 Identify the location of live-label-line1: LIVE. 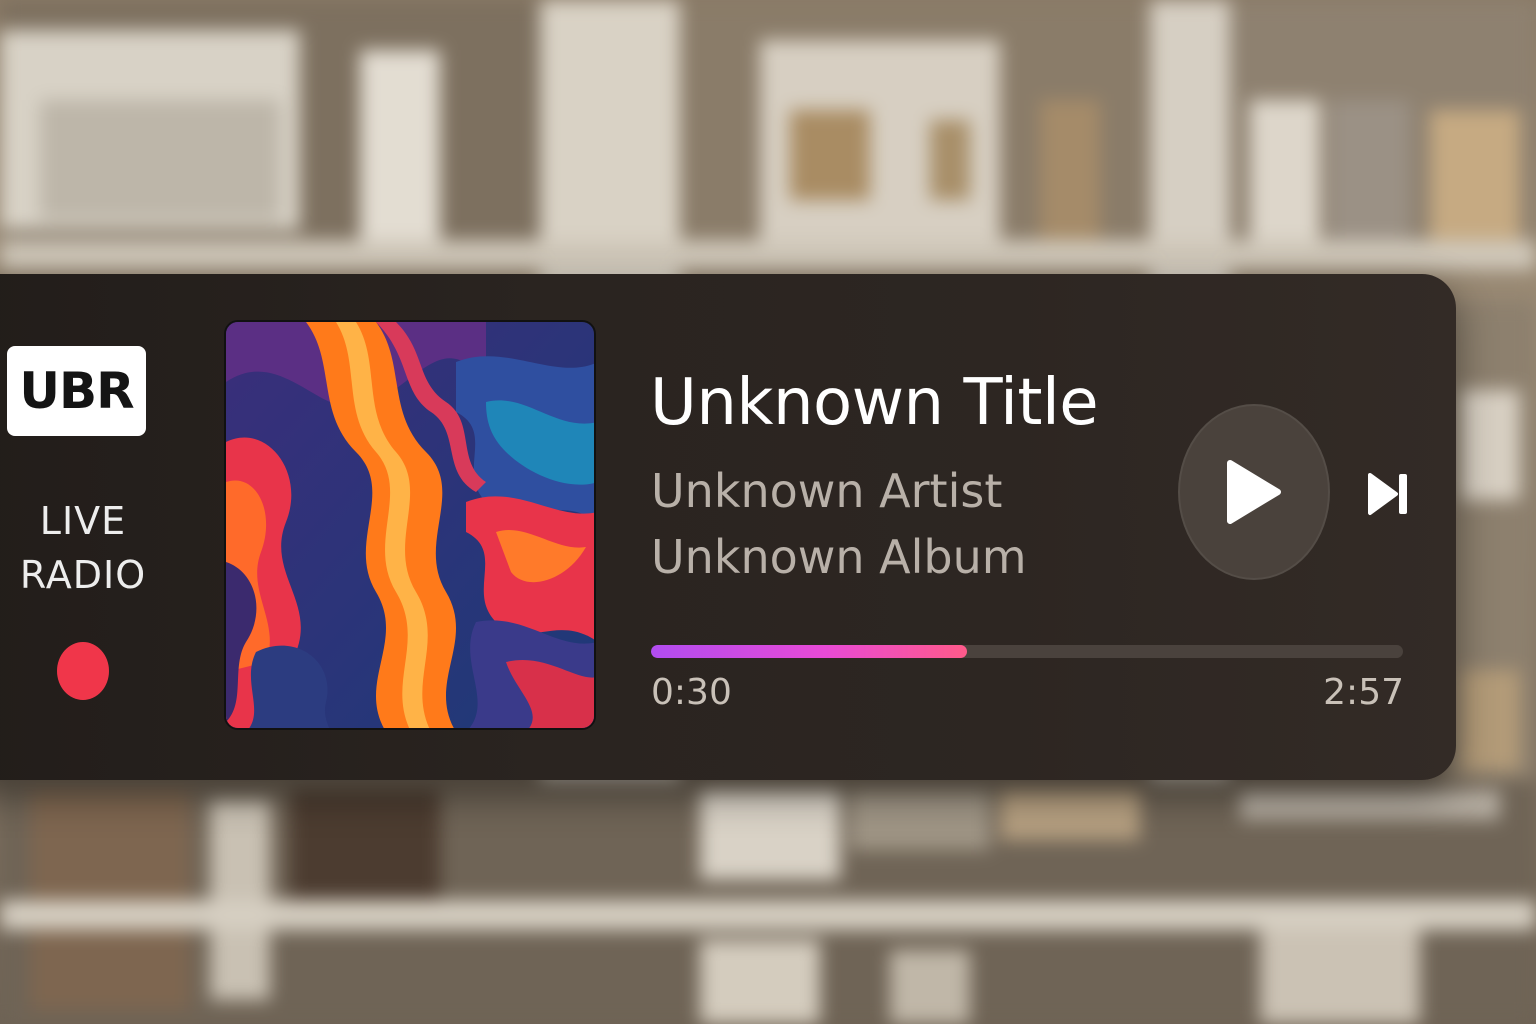
(83, 521).